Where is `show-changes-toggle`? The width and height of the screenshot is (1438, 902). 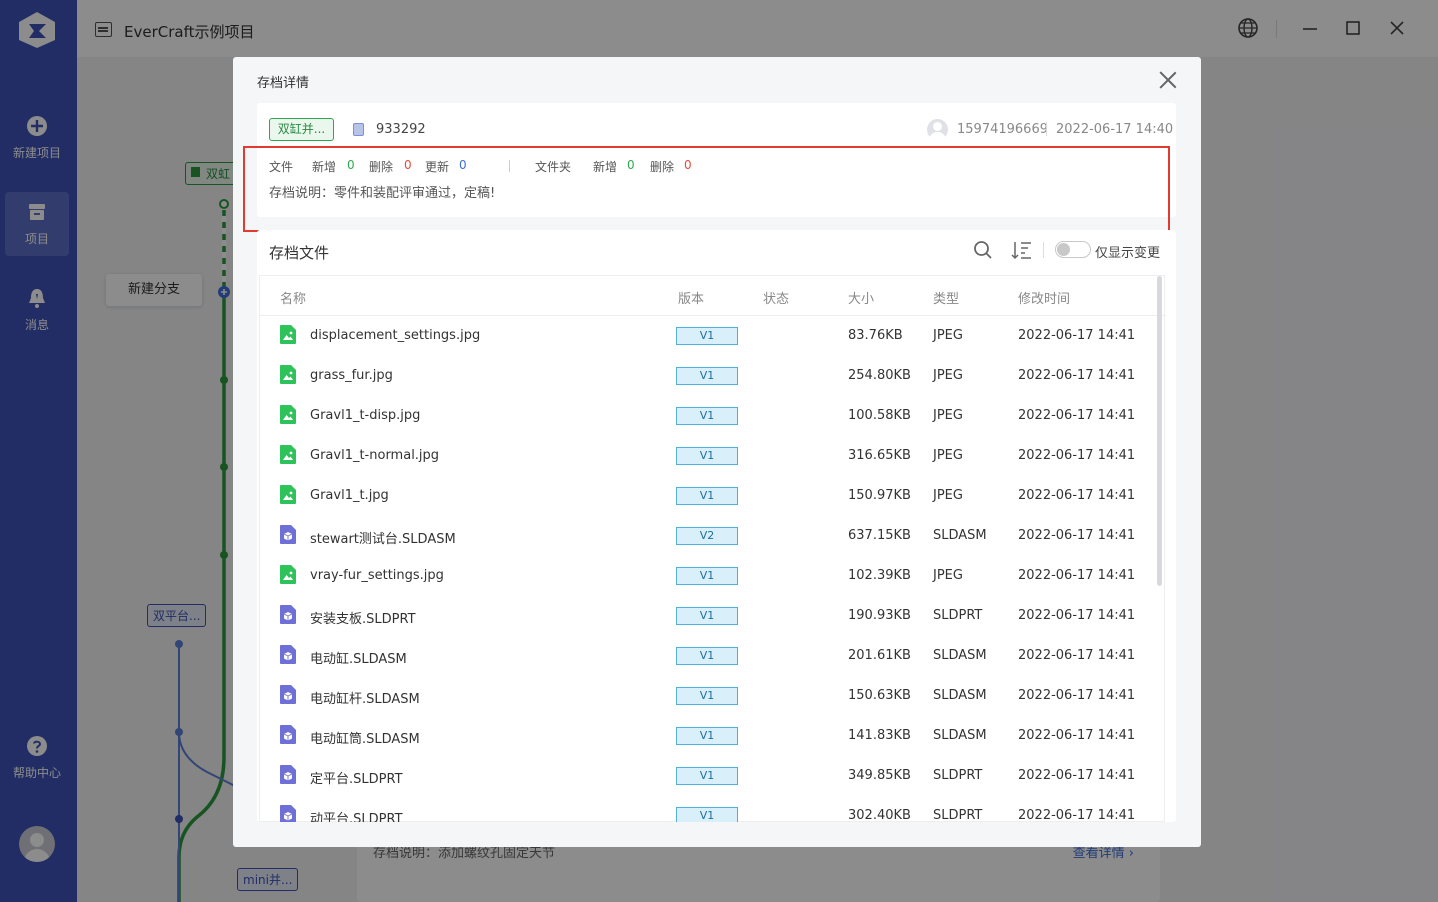 show-changes-toggle is located at coordinates (1073, 249).